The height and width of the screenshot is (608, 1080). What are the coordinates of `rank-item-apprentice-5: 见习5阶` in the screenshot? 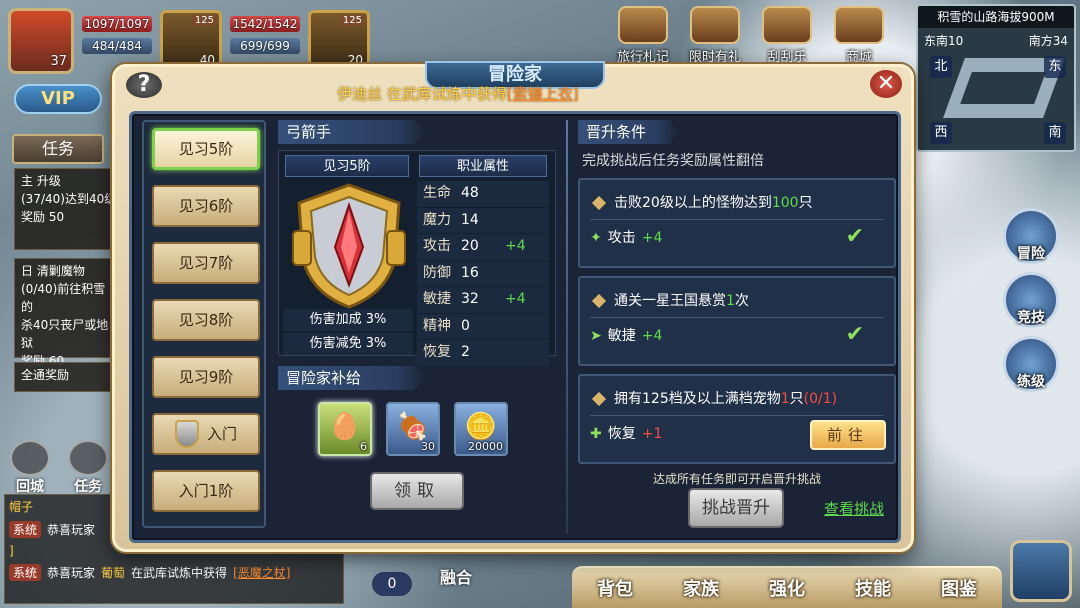 It's located at (206, 149).